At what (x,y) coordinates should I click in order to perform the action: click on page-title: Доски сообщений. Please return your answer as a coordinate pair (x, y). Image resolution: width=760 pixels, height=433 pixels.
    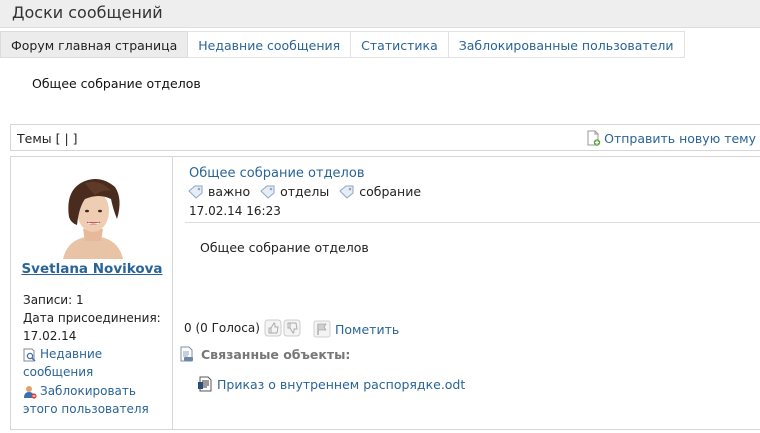
    Looking at the image, I should click on (87, 12).